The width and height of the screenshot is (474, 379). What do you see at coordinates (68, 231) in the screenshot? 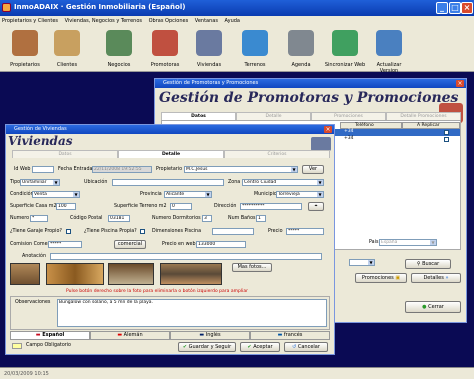
I see `garaje-checkbox` at bounding box center [68, 231].